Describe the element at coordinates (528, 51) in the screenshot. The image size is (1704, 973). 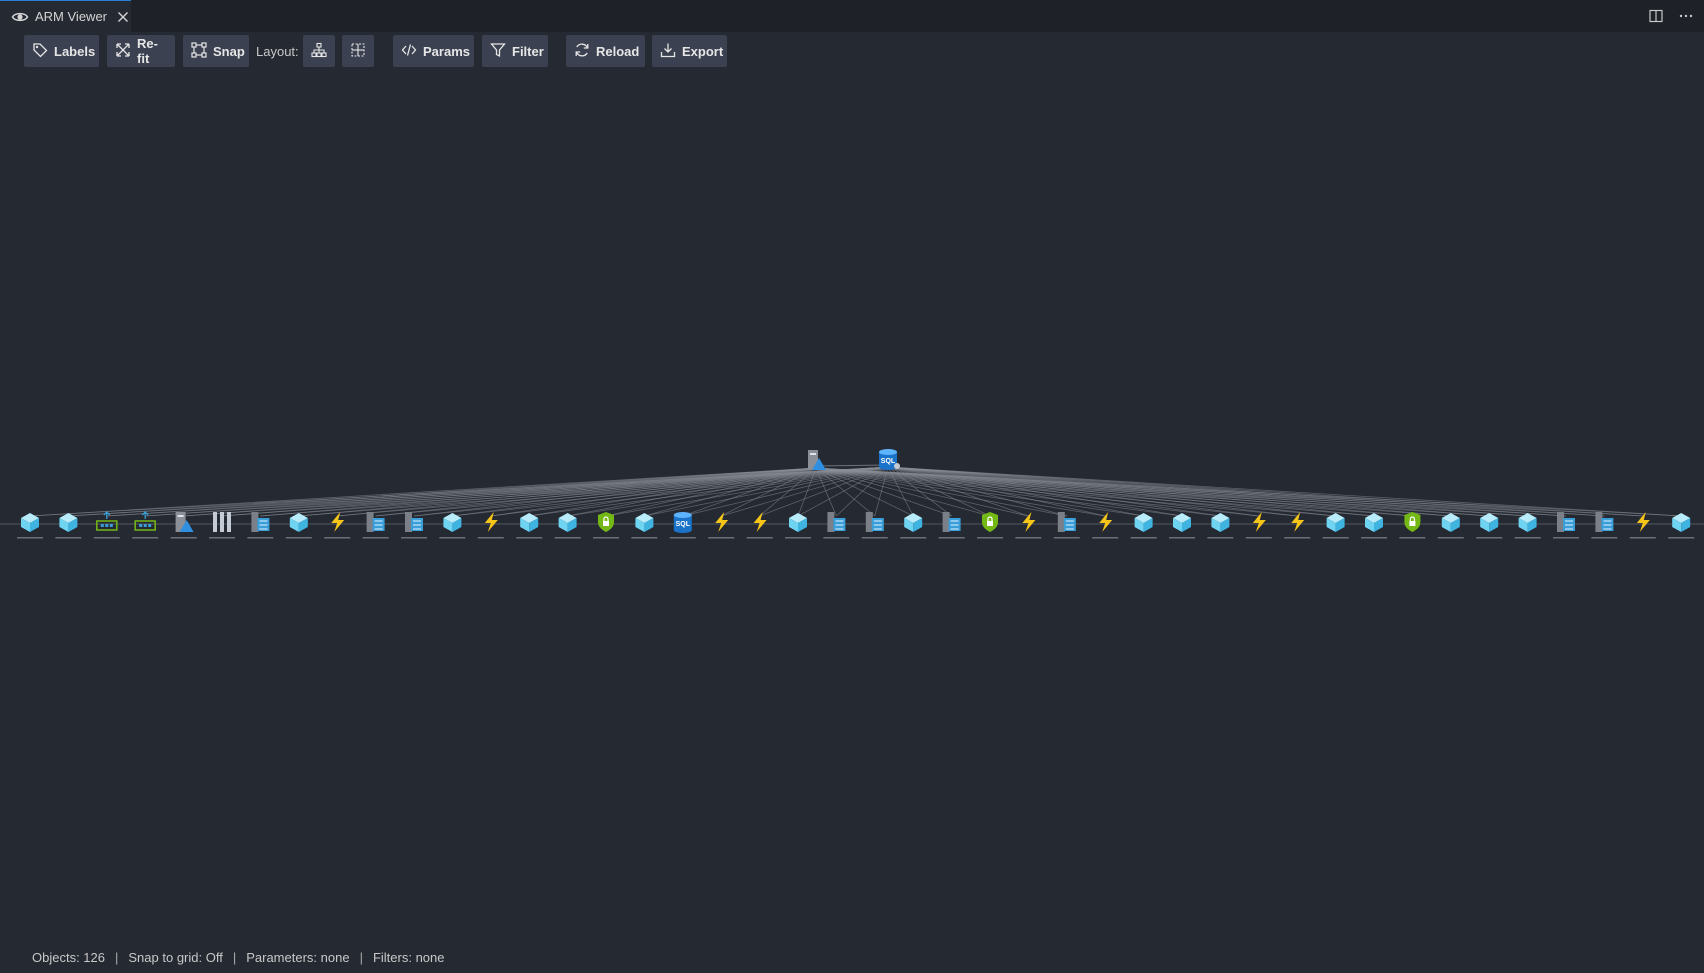
I see `filter-button-label: Filter` at that location.